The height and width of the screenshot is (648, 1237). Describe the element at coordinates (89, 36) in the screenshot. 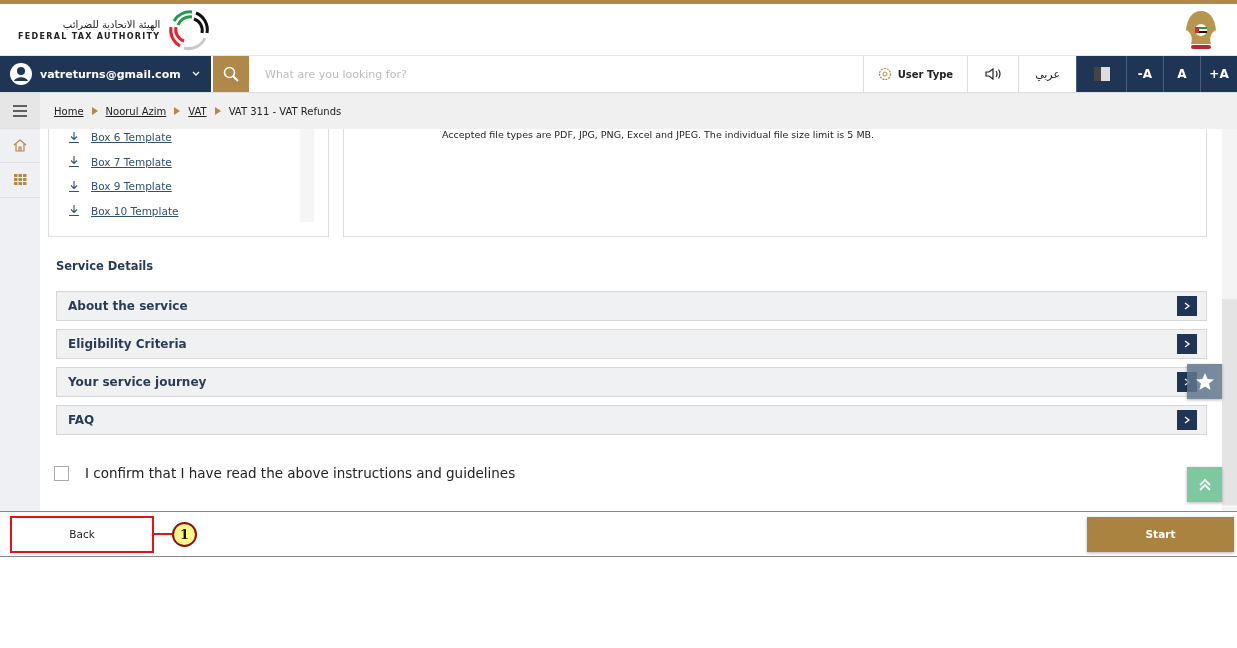

I see `logo-text: FEDERAL TAX AUTHORITY` at that location.